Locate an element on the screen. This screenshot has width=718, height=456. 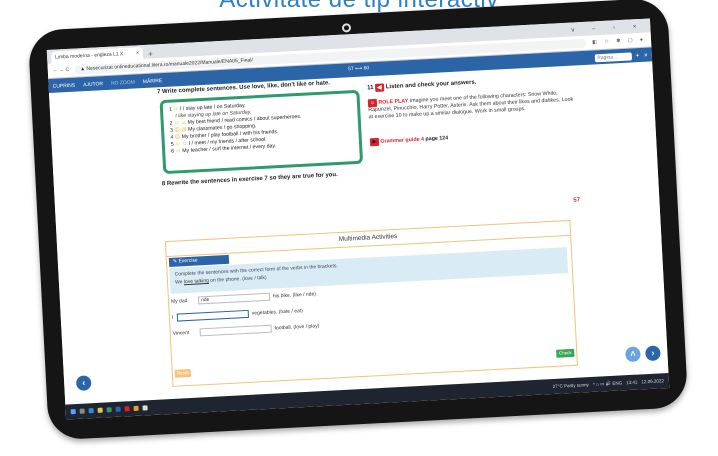
security-indicator: ▲ Nesecurizat is located at coordinates (96, 68).